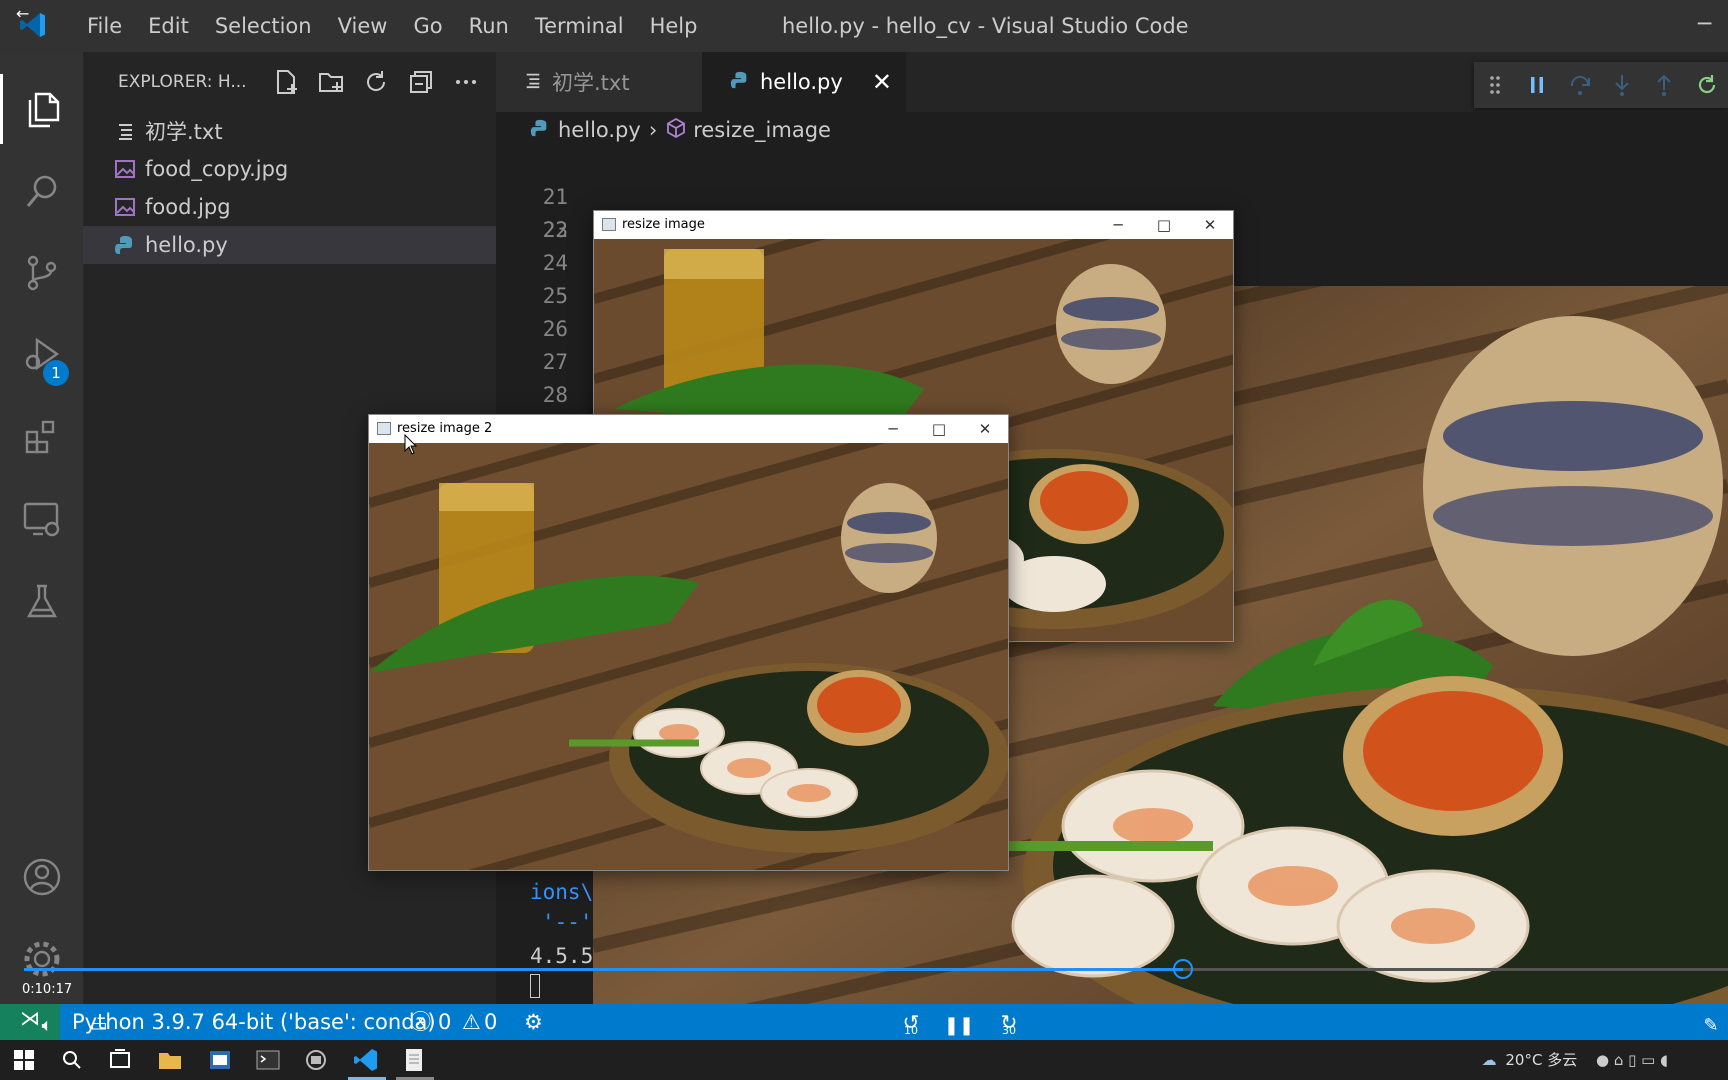  Describe the element at coordinates (1495, 85) in the screenshot. I see `debug-drag-handle` at that location.